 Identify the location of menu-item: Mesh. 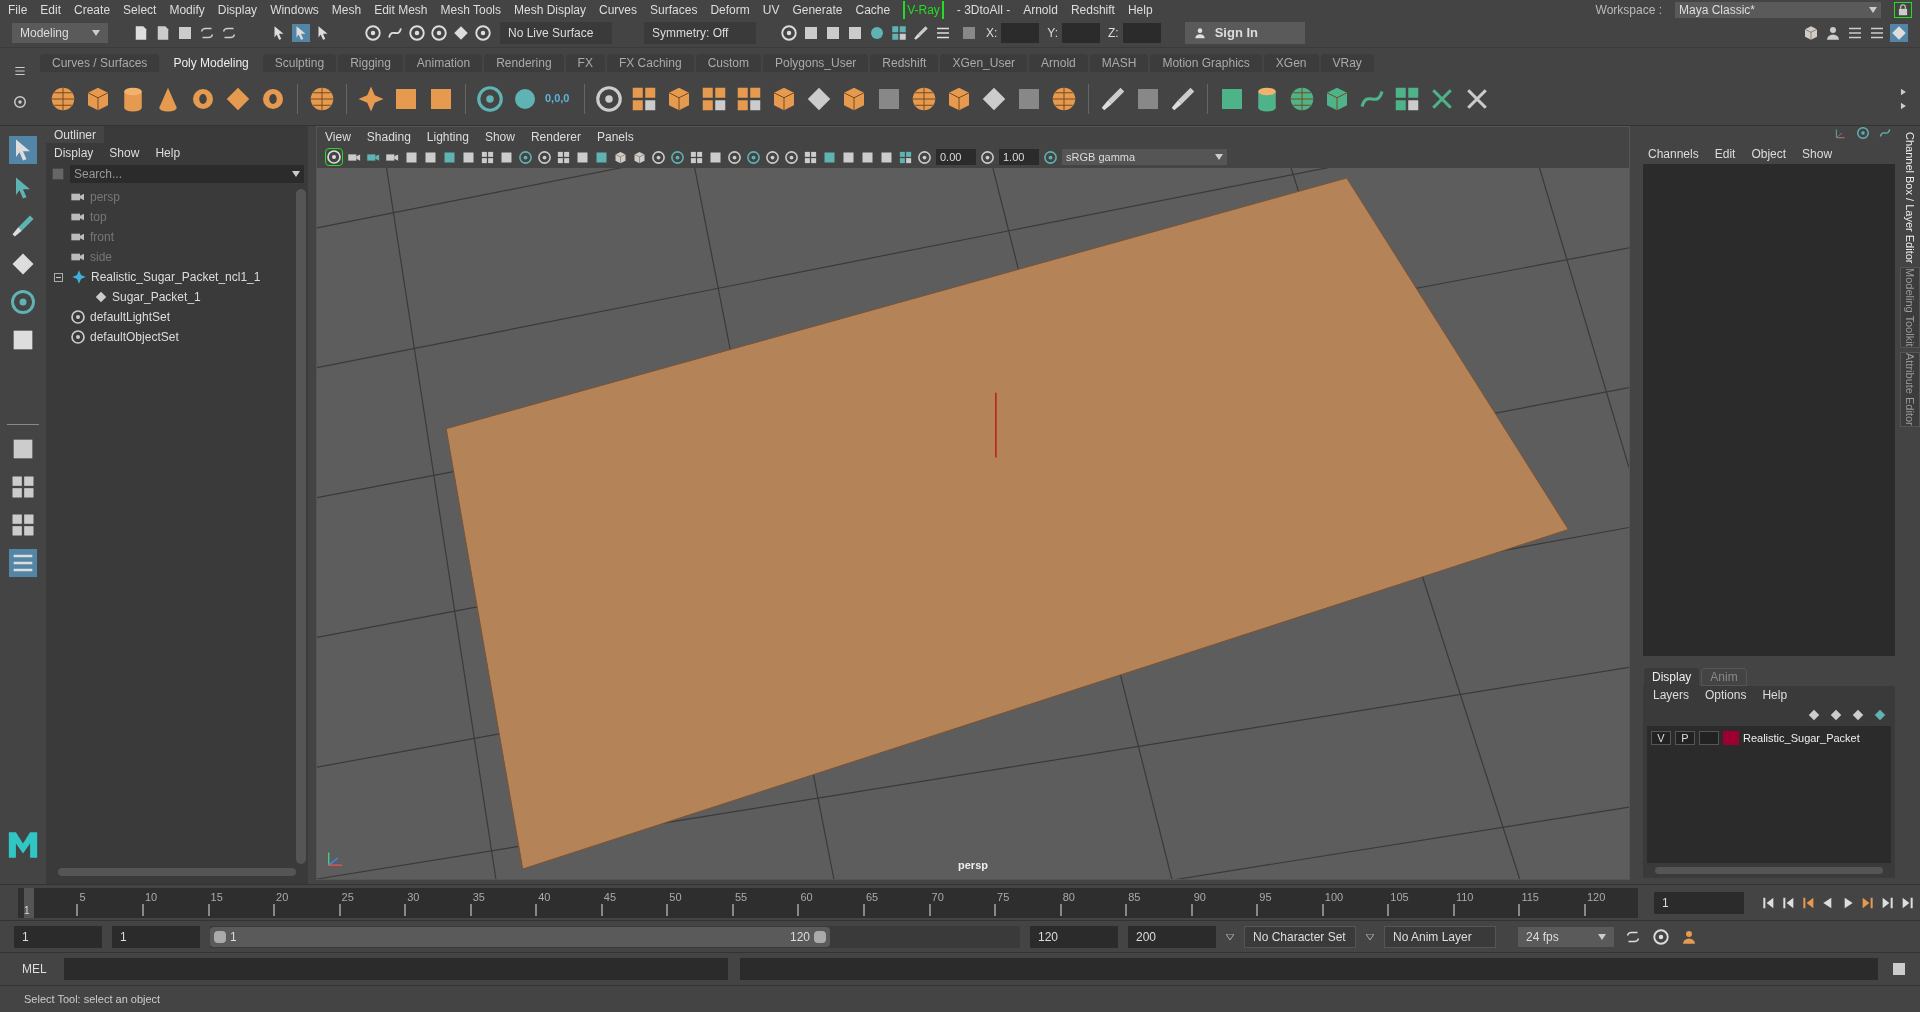
(346, 9).